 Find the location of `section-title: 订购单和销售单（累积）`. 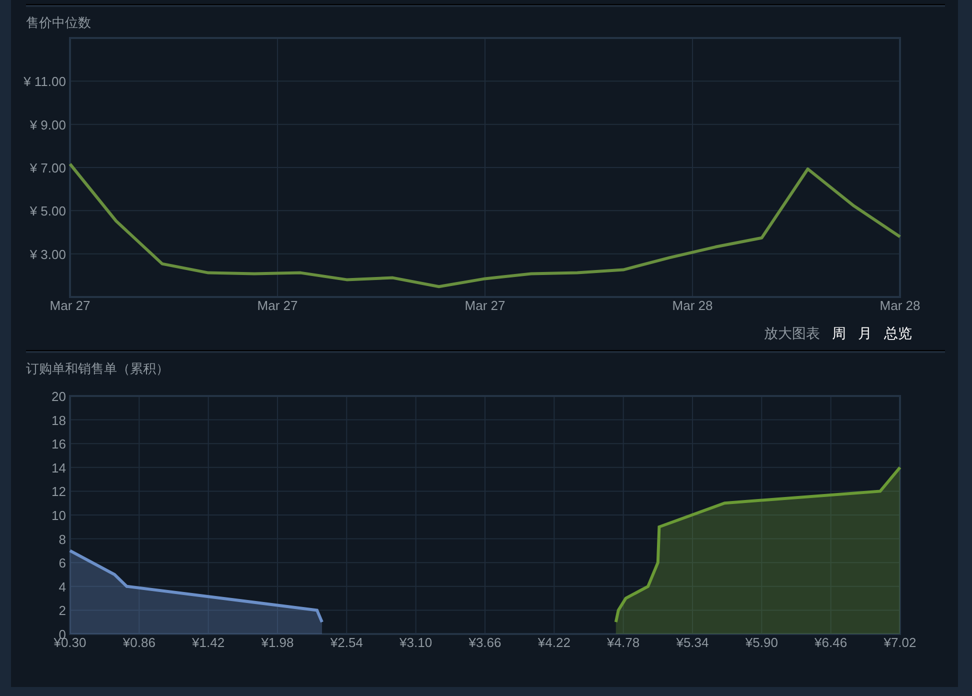

section-title: 订购单和销售单（累积） is located at coordinates (97, 370).